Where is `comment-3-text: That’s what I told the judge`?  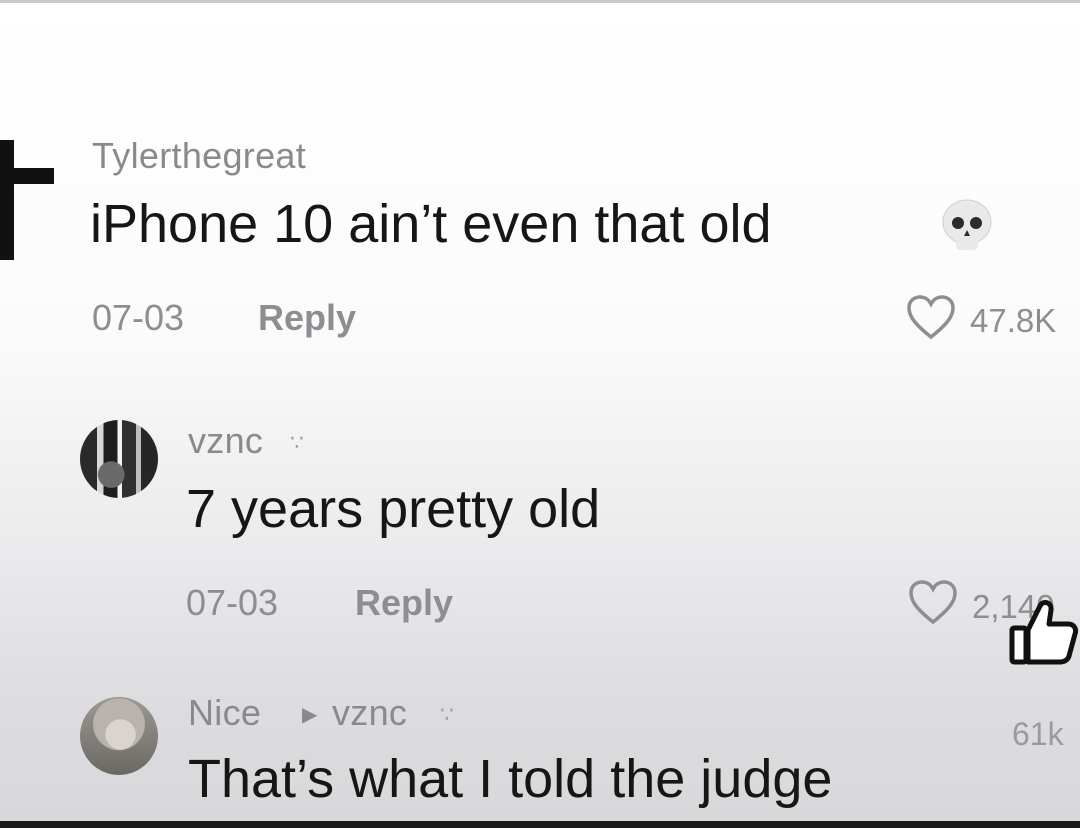
comment-3-text: That’s what I told the judge is located at coordinates (510, 779).